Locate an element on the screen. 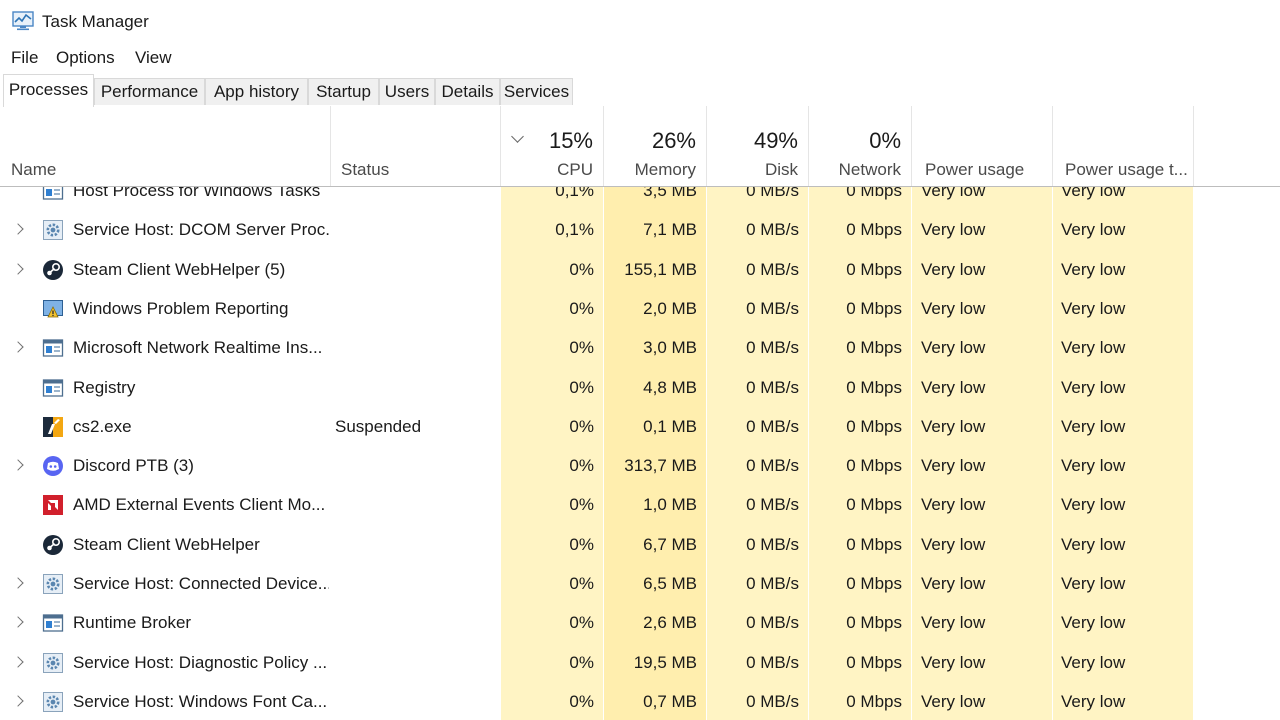 The height and width of the screenshot is (720, 1280). menu-view: View is located at coordinates (153, 58).